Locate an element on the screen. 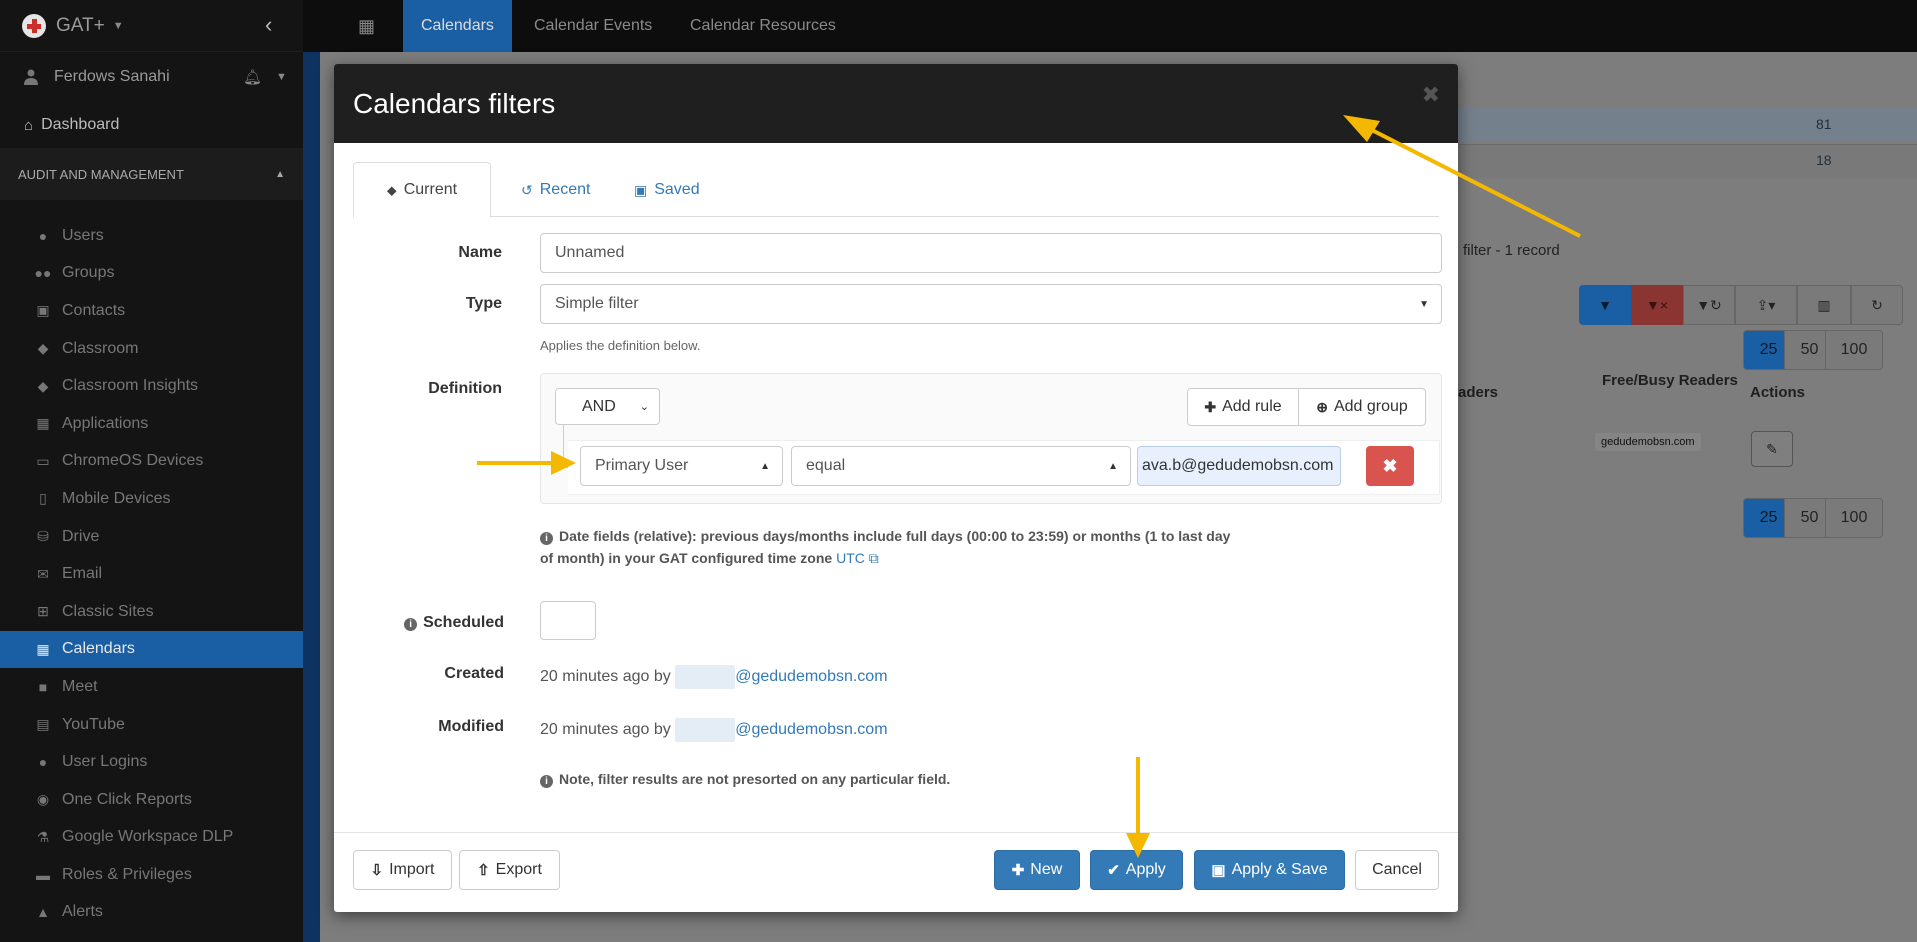 The width and height of the screenshot is (1917, 942). button-label: New is located at coordinates (1046, 869).